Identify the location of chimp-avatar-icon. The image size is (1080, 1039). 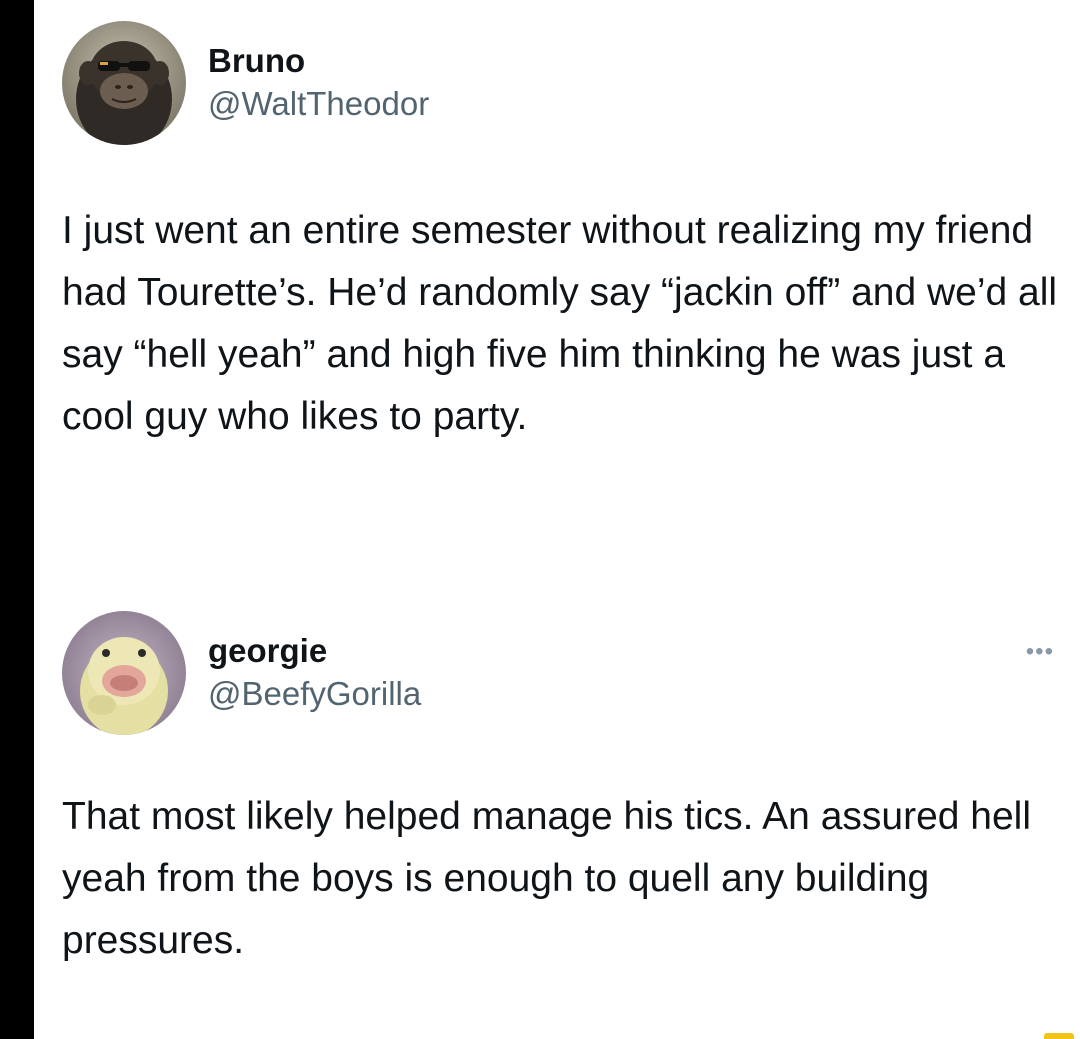
(124, 83).